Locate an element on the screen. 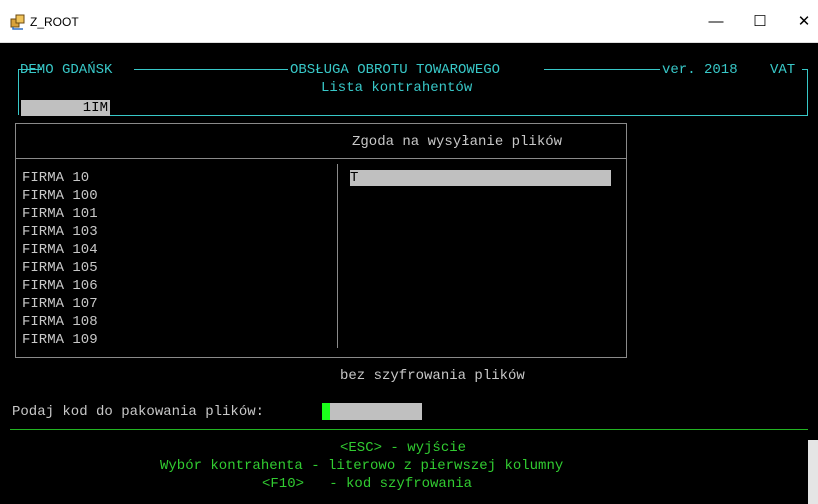  packing-code-input is located at coordinates (376, 411).